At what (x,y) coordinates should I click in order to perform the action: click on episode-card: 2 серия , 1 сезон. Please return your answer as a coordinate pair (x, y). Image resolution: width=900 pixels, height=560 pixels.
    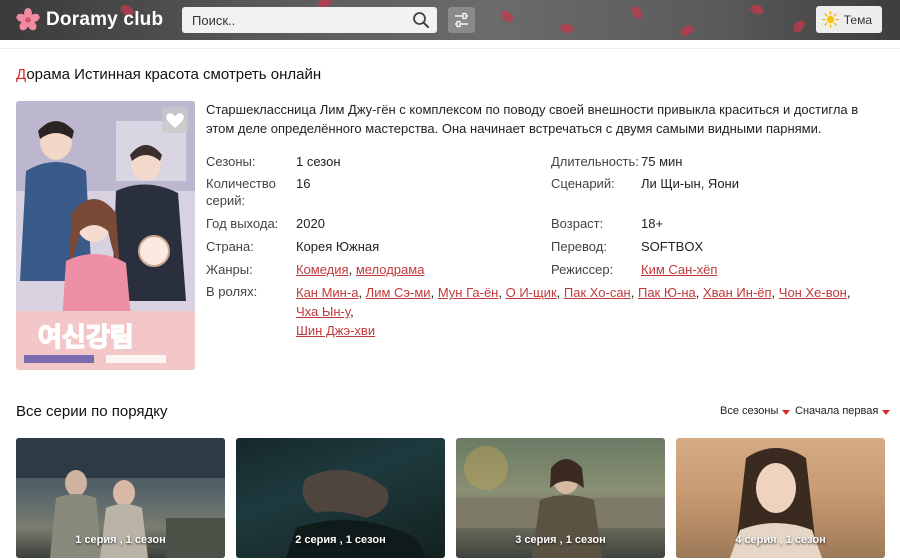
    Looking at the image, I should click on (340, 498).